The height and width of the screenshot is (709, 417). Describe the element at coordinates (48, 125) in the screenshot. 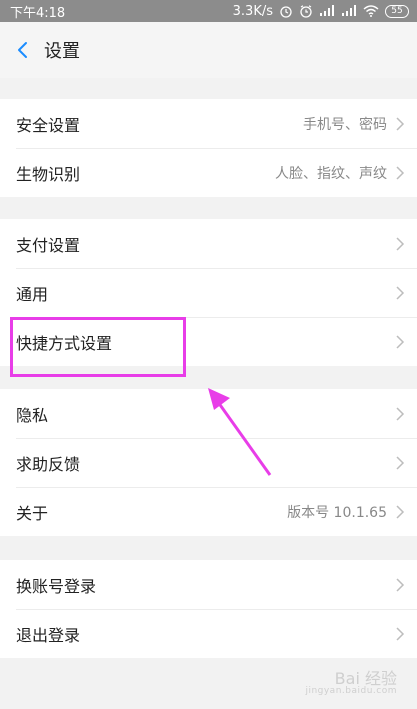

I see `row-label: 安全设置` at that location.